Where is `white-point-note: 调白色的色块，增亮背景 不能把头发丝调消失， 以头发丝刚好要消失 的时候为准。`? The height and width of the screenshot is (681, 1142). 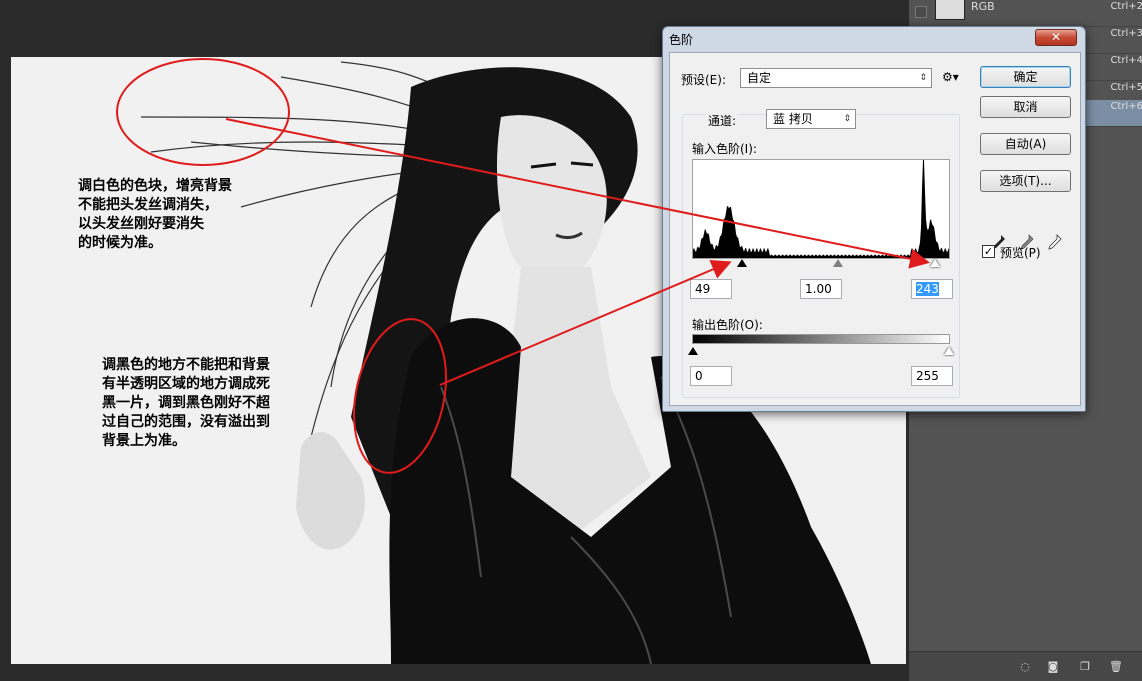
white-point-note: 调白色的色块，增亮背景 不能把头发丝调消失， 以头发丝刚好要消失 的时候为准。 is located at coordinates (155, 215).